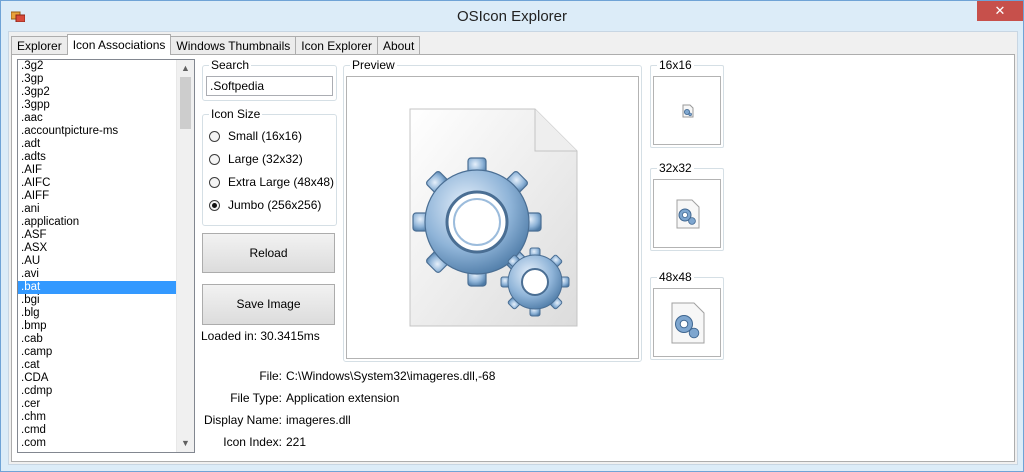 This screenshot has height=472, width=1024. I want to click on radio-large-label: Large (32x32), so click(265, 159).